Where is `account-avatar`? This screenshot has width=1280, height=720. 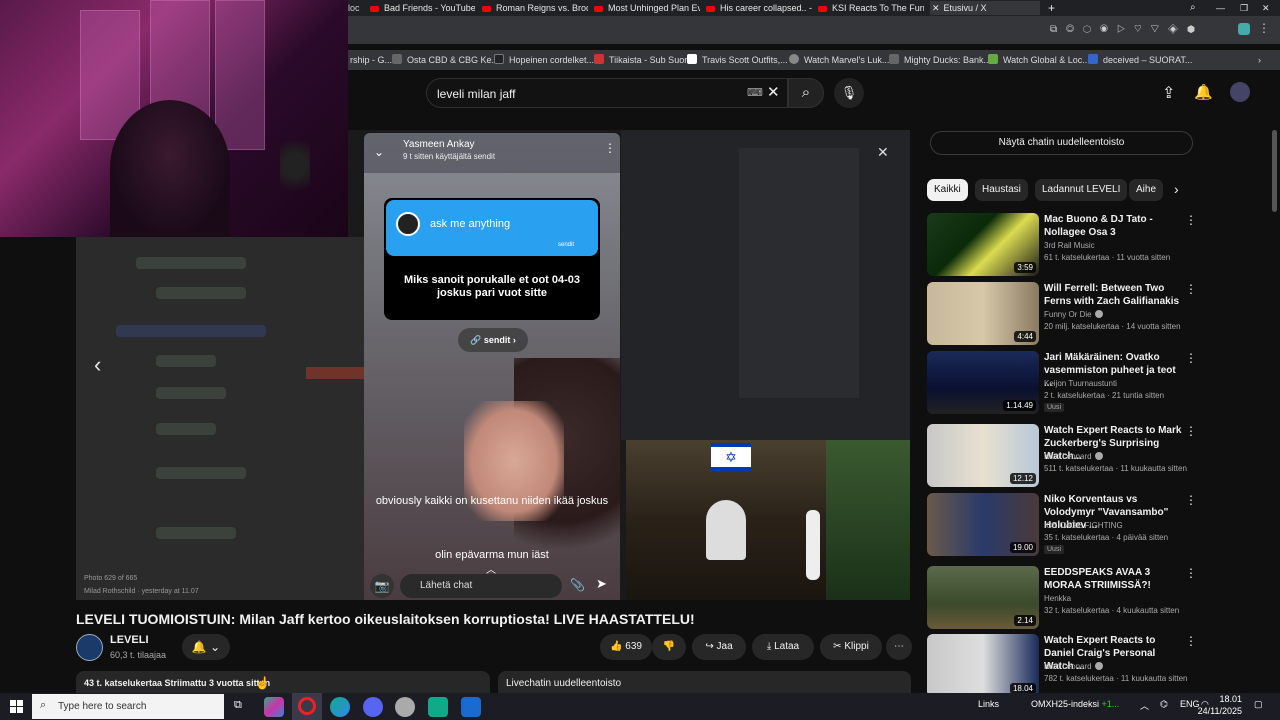 account-avatar is located at coordinates (1240, 92).